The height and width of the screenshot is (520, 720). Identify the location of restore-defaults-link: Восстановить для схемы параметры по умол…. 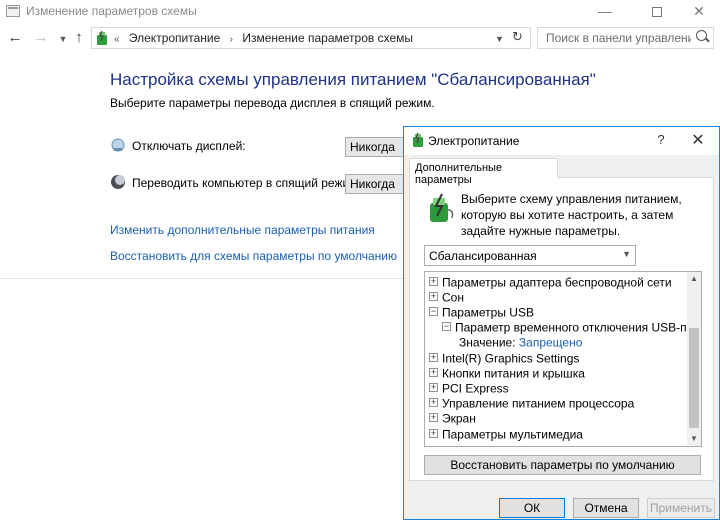
(253, 256).